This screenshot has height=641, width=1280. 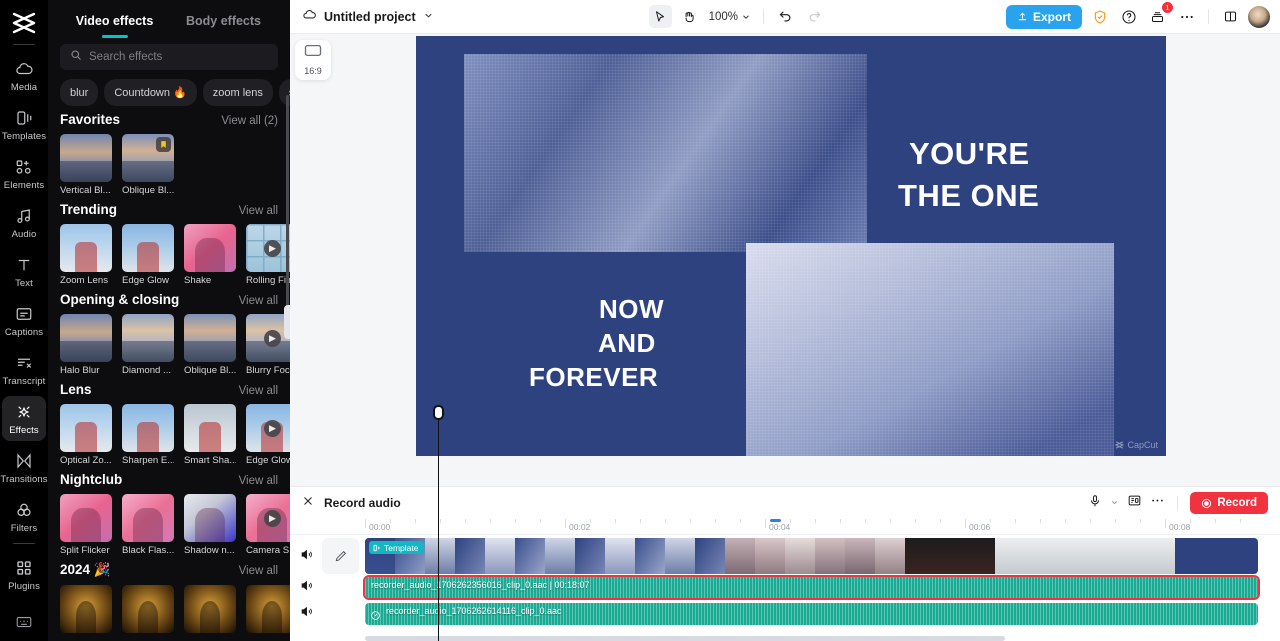 What do you see at coordinates (1134, 503) in the screenshot?
I see `teleprompter-icon` at bounding box center [1134, 503].